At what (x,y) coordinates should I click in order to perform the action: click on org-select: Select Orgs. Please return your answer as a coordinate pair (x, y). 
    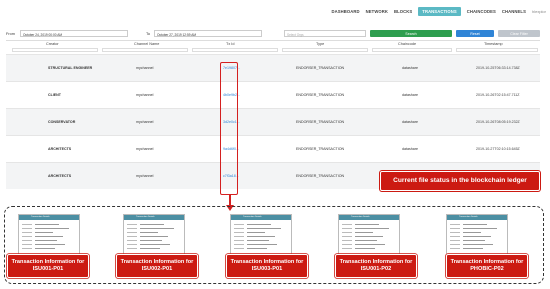
    Looking at the image, I should click on (325, 33).